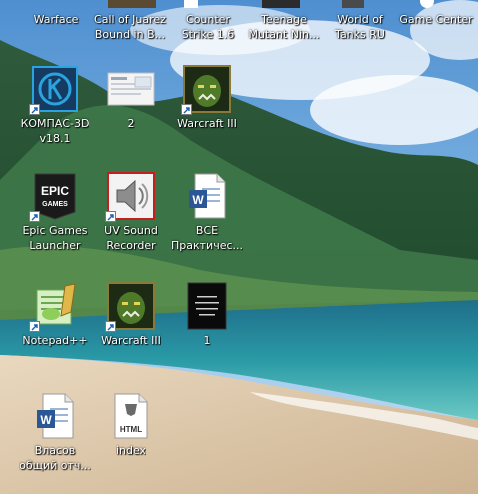 The width and height of the screenshot is (478, 494). Describe the element at coordinates (54, 307) in the screenshot. I see `notepad-plus-plus-icon` at that location.